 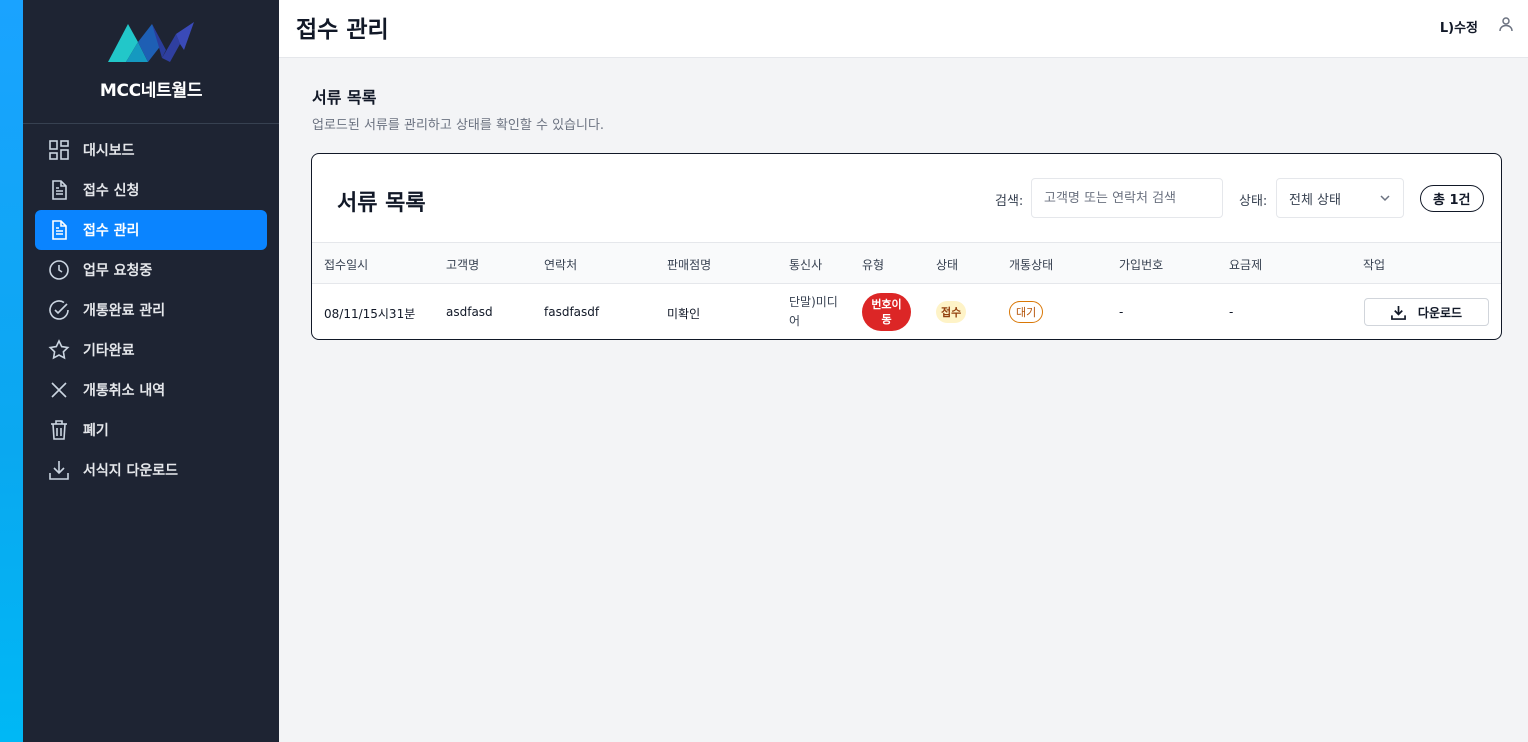 I want to click on total-count-badge: 총 1건, so click(x=1452, y=198).